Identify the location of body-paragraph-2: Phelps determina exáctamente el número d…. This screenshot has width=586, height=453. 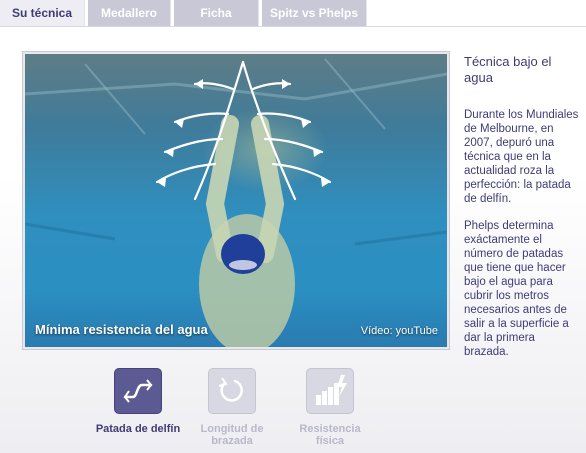
(516, 289).